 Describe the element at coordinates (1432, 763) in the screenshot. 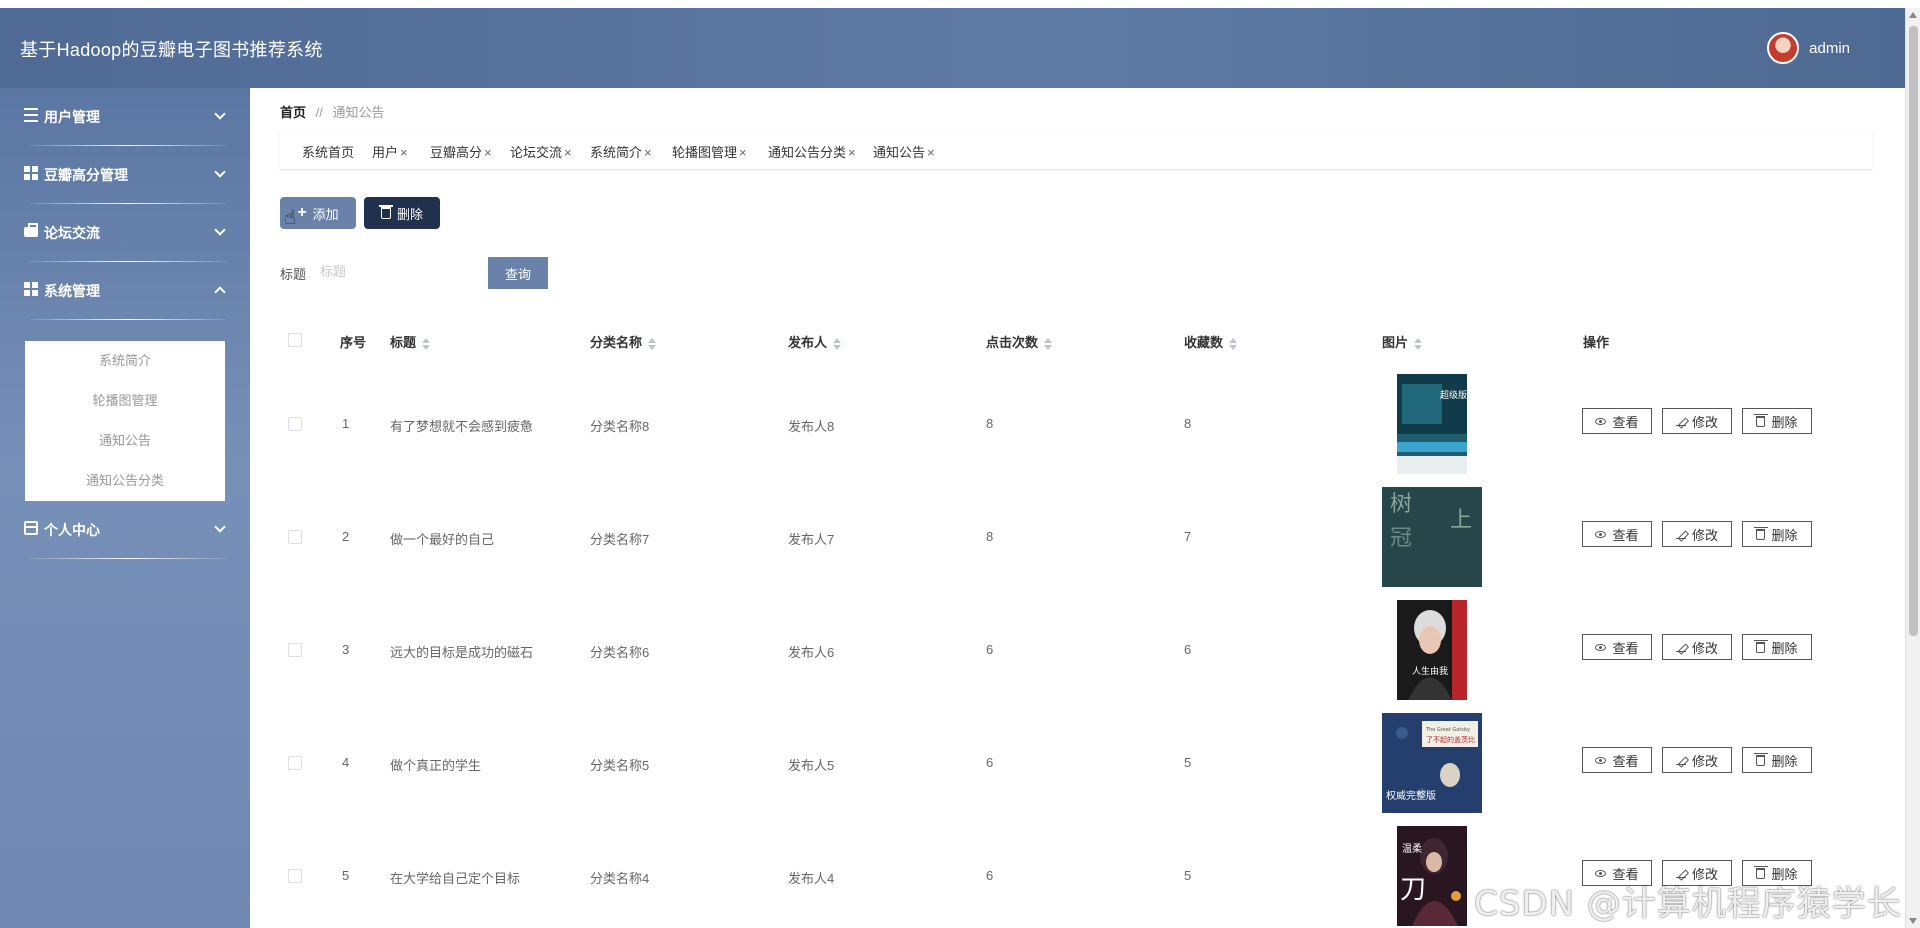

I see `book-cover-image: The Great Gatsby 了不起的盖茨比 权威完整版` at that location.